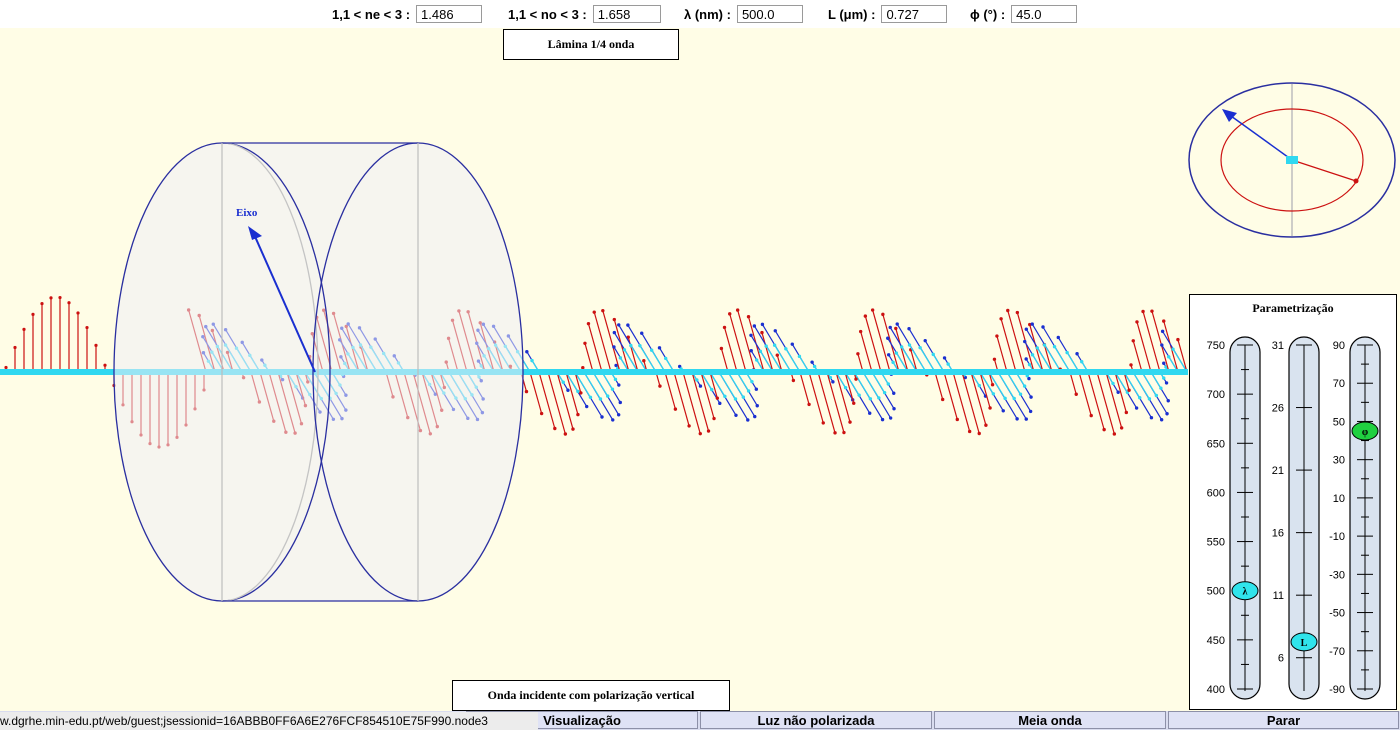 The width and height of the screenshot is (1400, 730). I want to click on slider-L-knob-label: L, so click(1304, 643).